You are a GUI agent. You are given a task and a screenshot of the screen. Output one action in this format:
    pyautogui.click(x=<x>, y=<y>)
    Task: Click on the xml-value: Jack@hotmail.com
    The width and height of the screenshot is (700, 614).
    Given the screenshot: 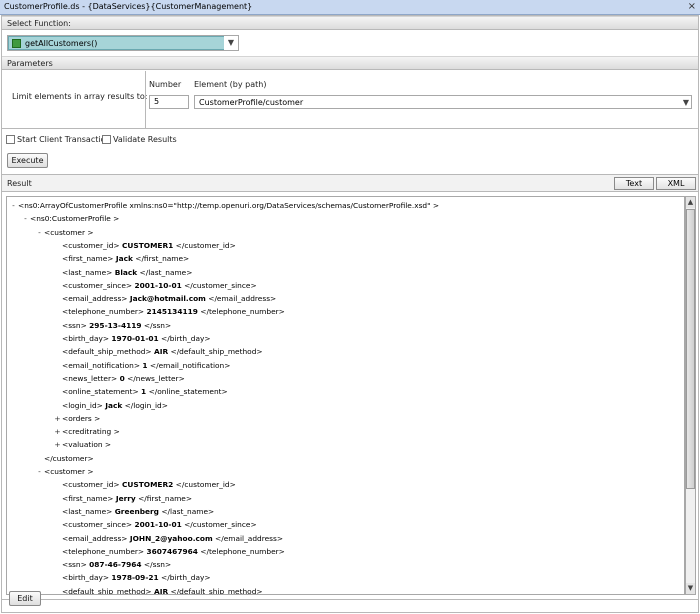 What is the action you would take?
    pyautogui.click(x=167, y=299)
    